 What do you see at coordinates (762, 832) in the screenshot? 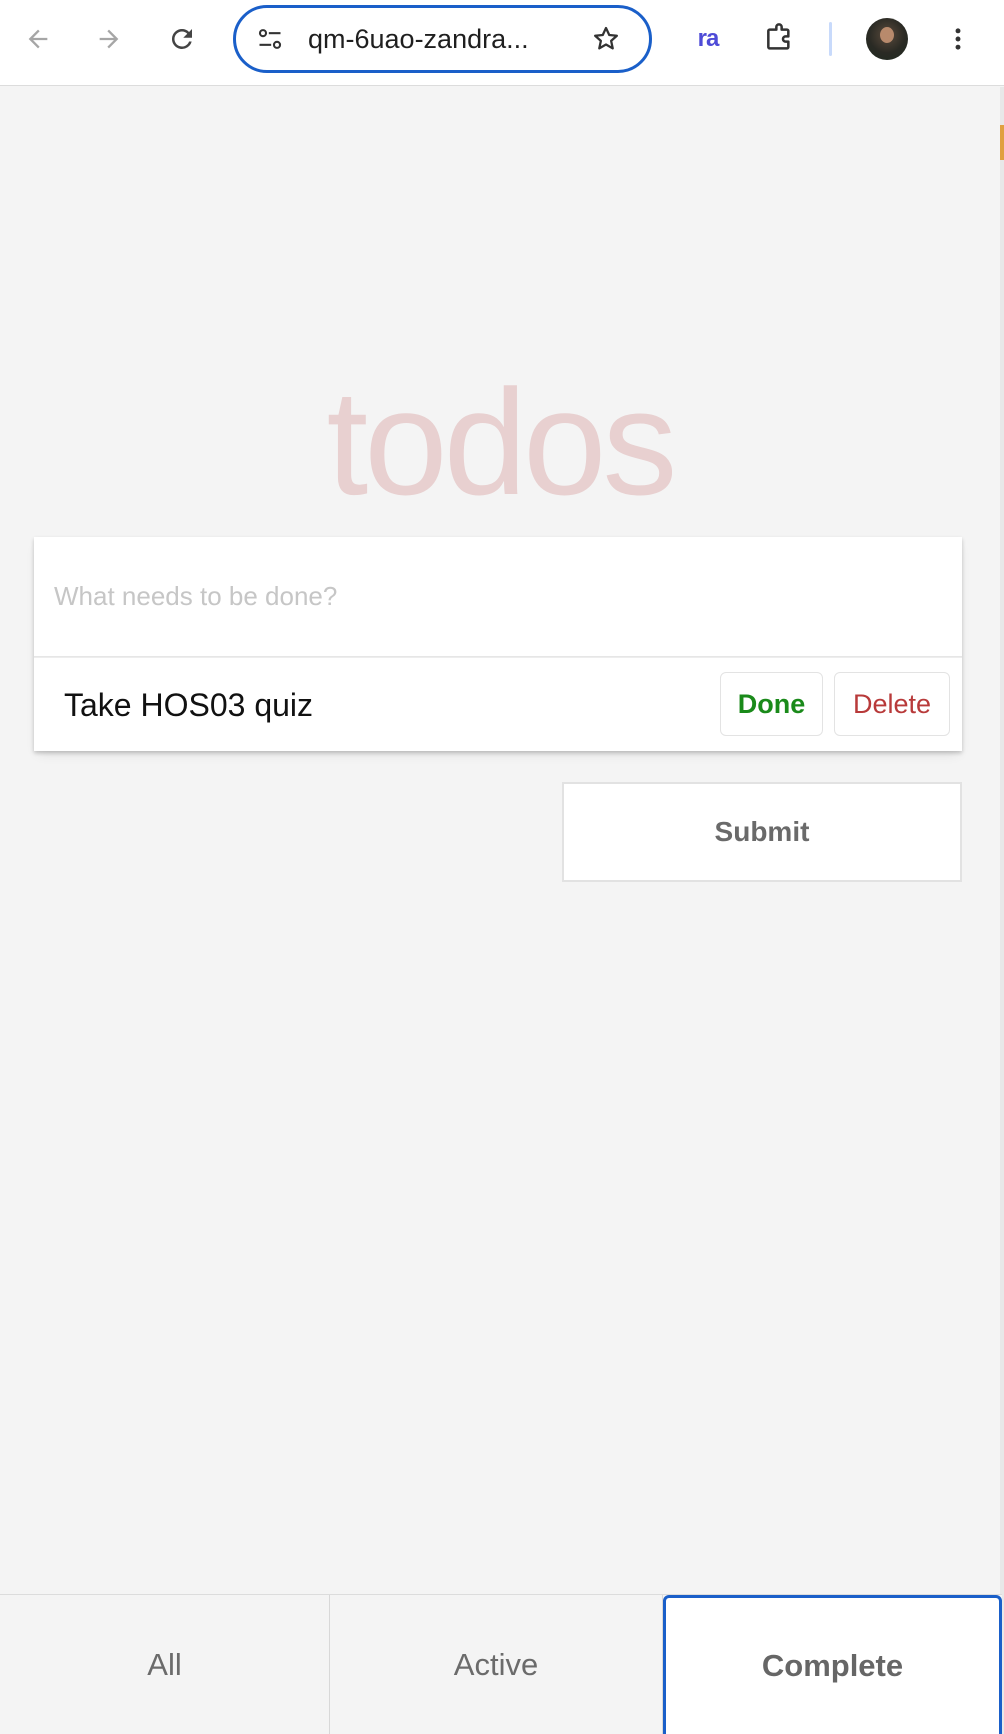
I see `submit-button: Submit` at bounding box center [762, 832].